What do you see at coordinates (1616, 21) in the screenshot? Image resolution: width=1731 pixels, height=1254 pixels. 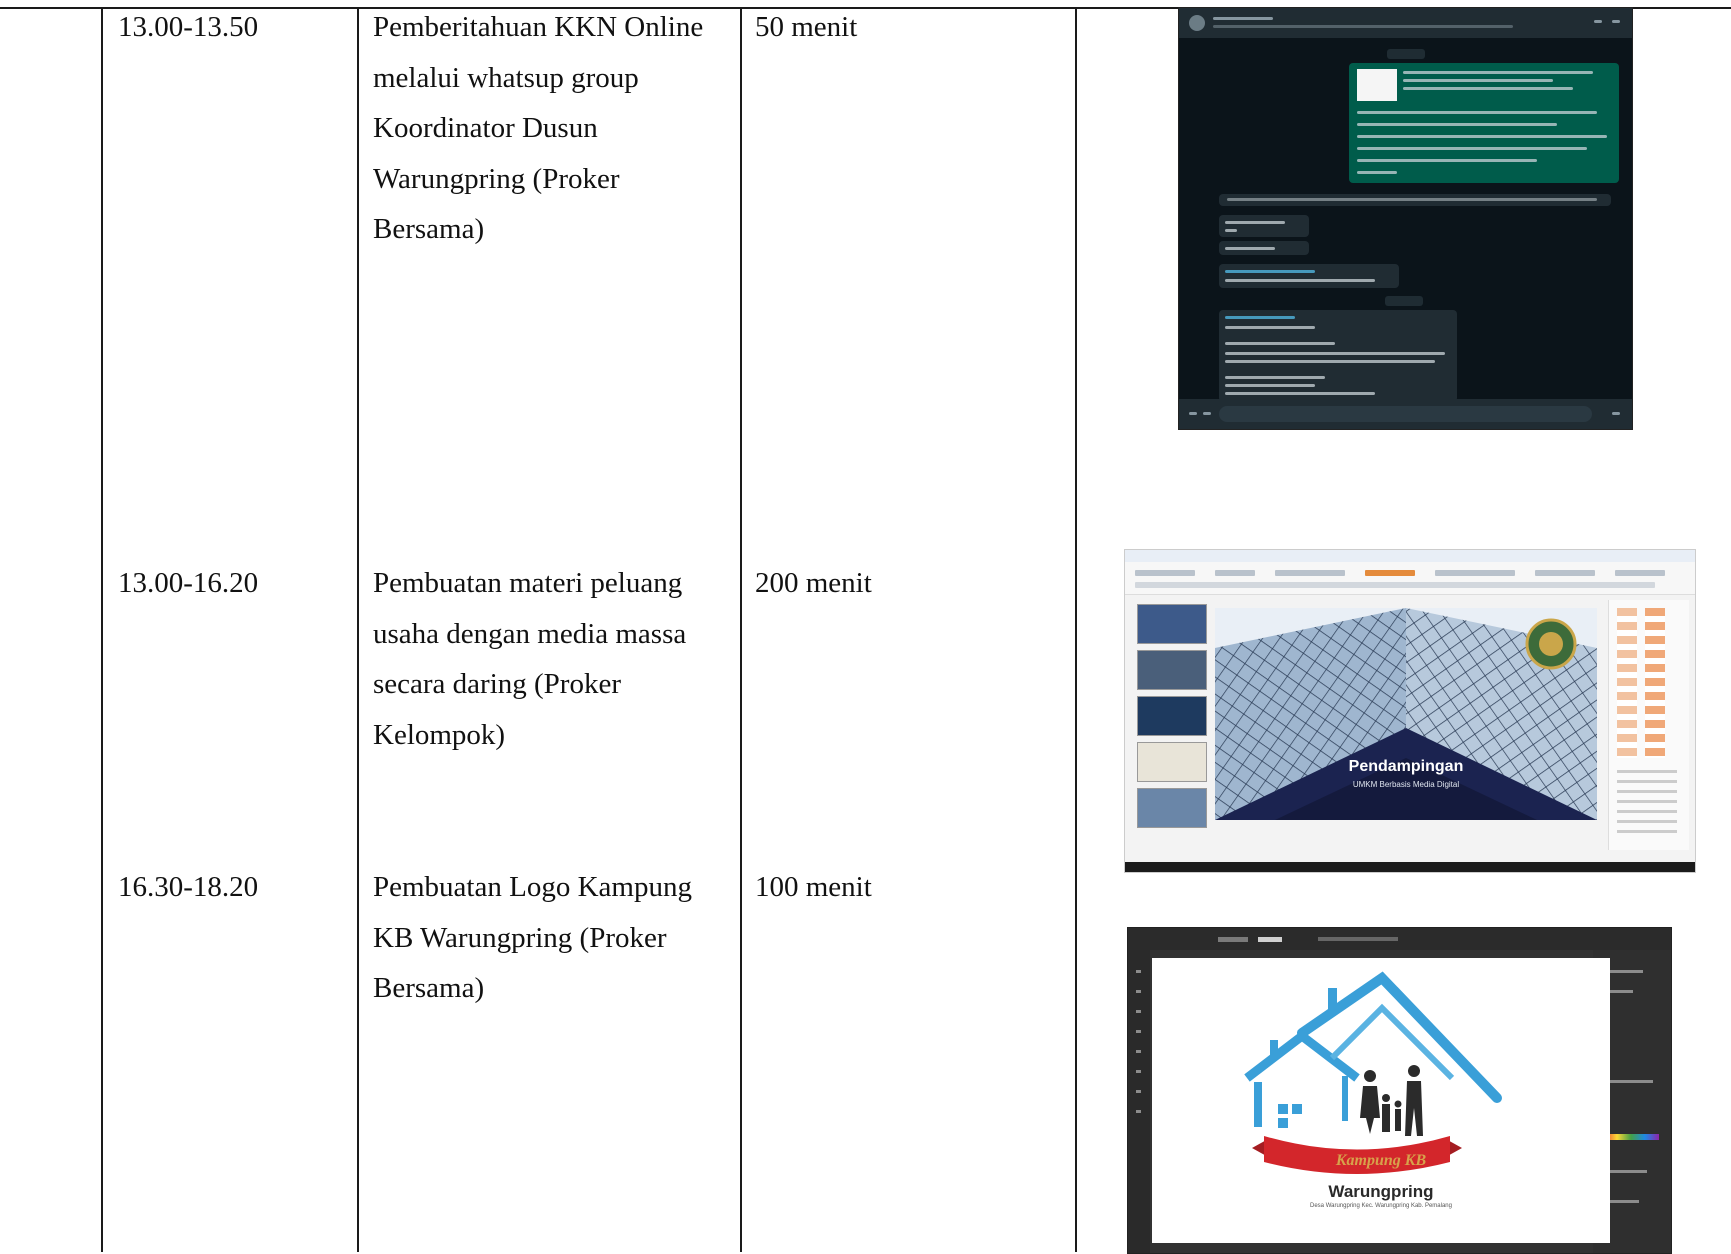 I see `menu-icon` at bounding box center [1616, 21].